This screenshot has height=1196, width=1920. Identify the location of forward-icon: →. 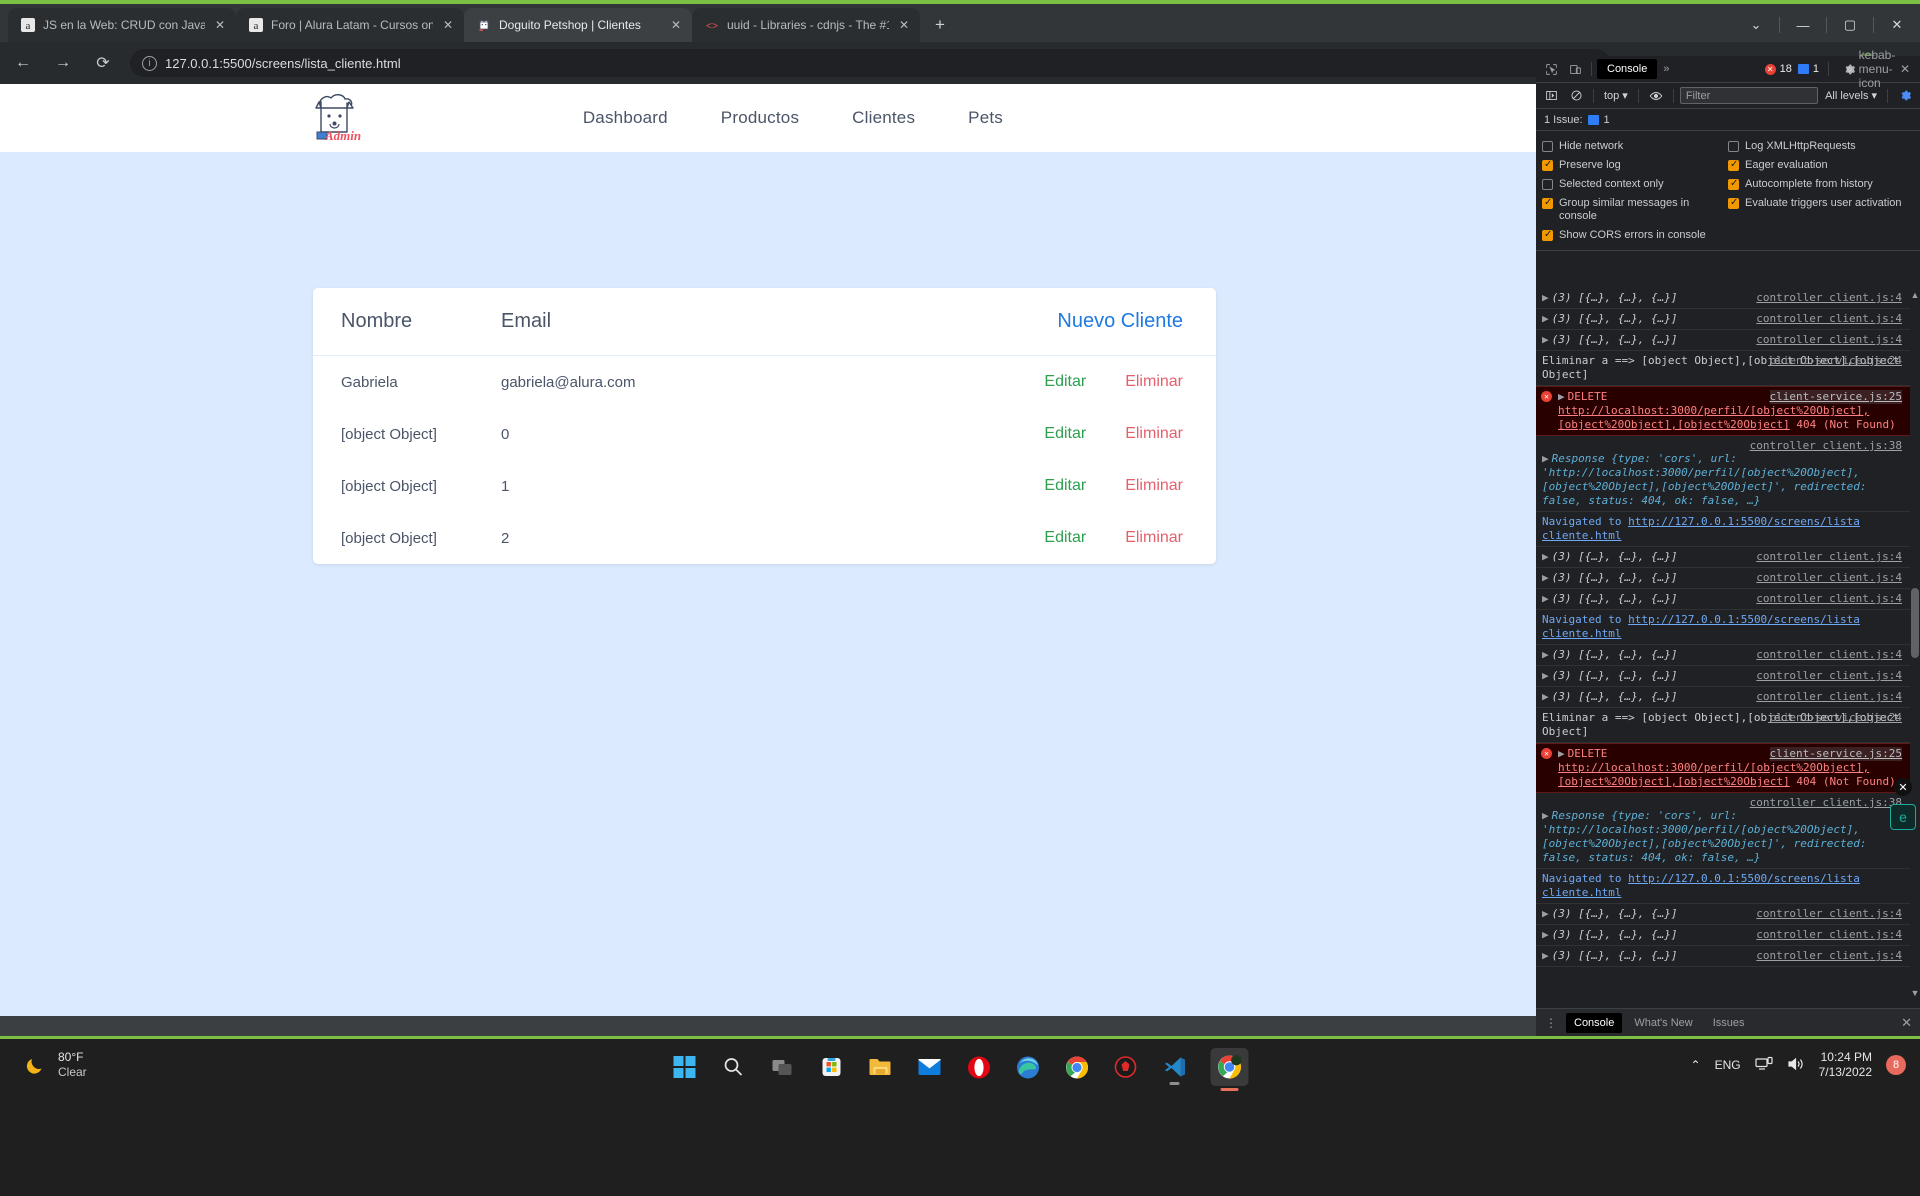
(63, 63).